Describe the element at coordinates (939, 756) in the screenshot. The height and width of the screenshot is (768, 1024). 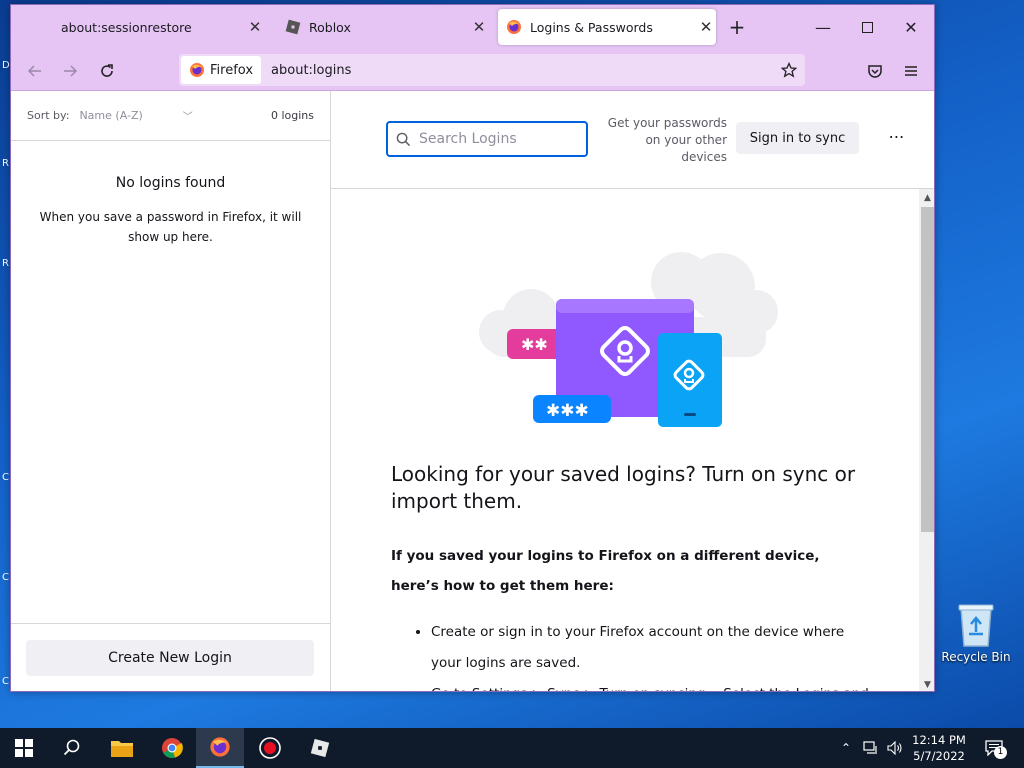
I see `clock-date: 5/7/2022` at that location.